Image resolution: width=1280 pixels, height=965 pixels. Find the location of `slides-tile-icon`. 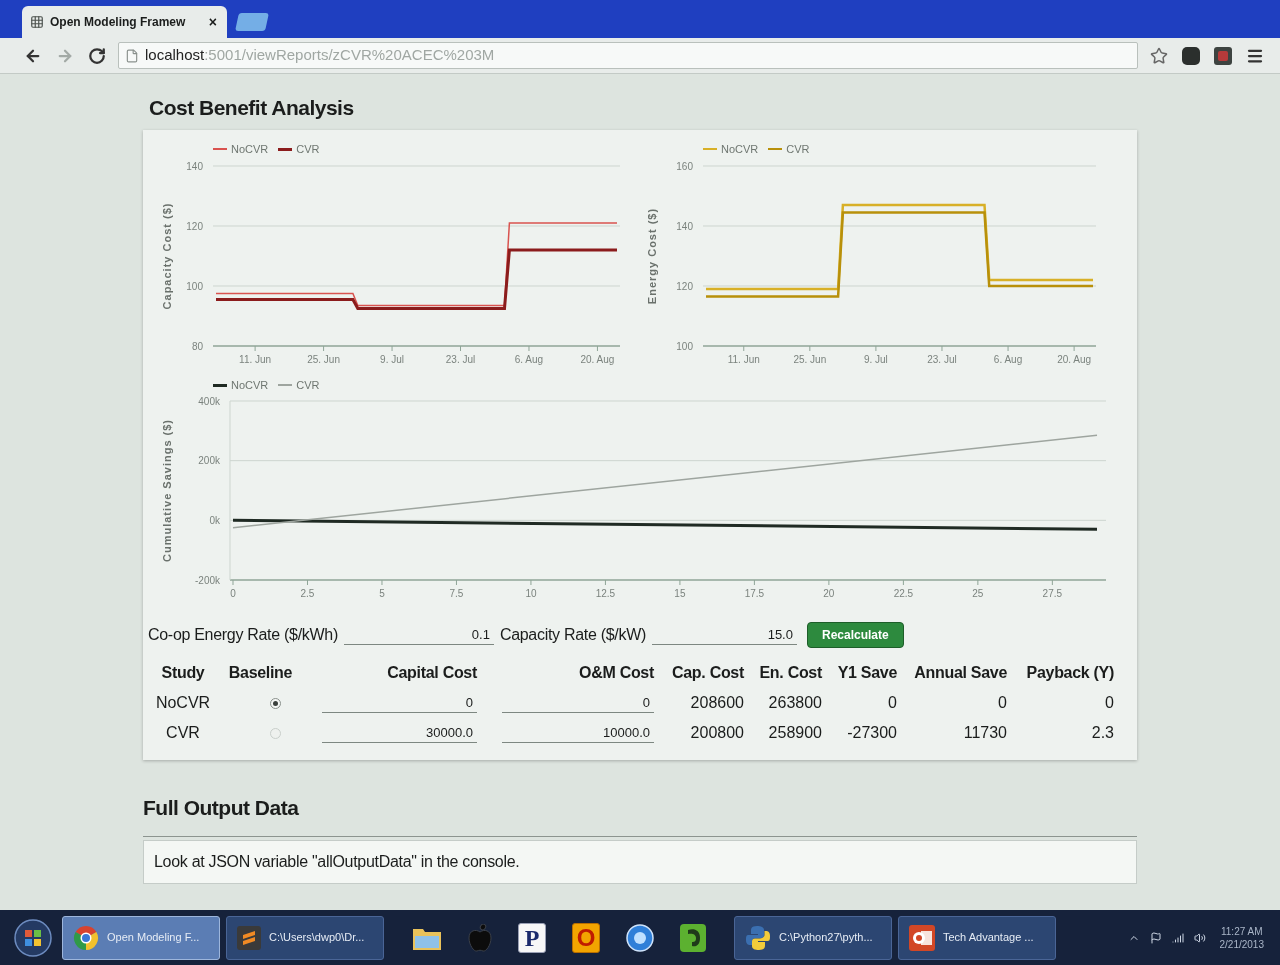

slides-tile-icon is located at coordinates (922, 937).